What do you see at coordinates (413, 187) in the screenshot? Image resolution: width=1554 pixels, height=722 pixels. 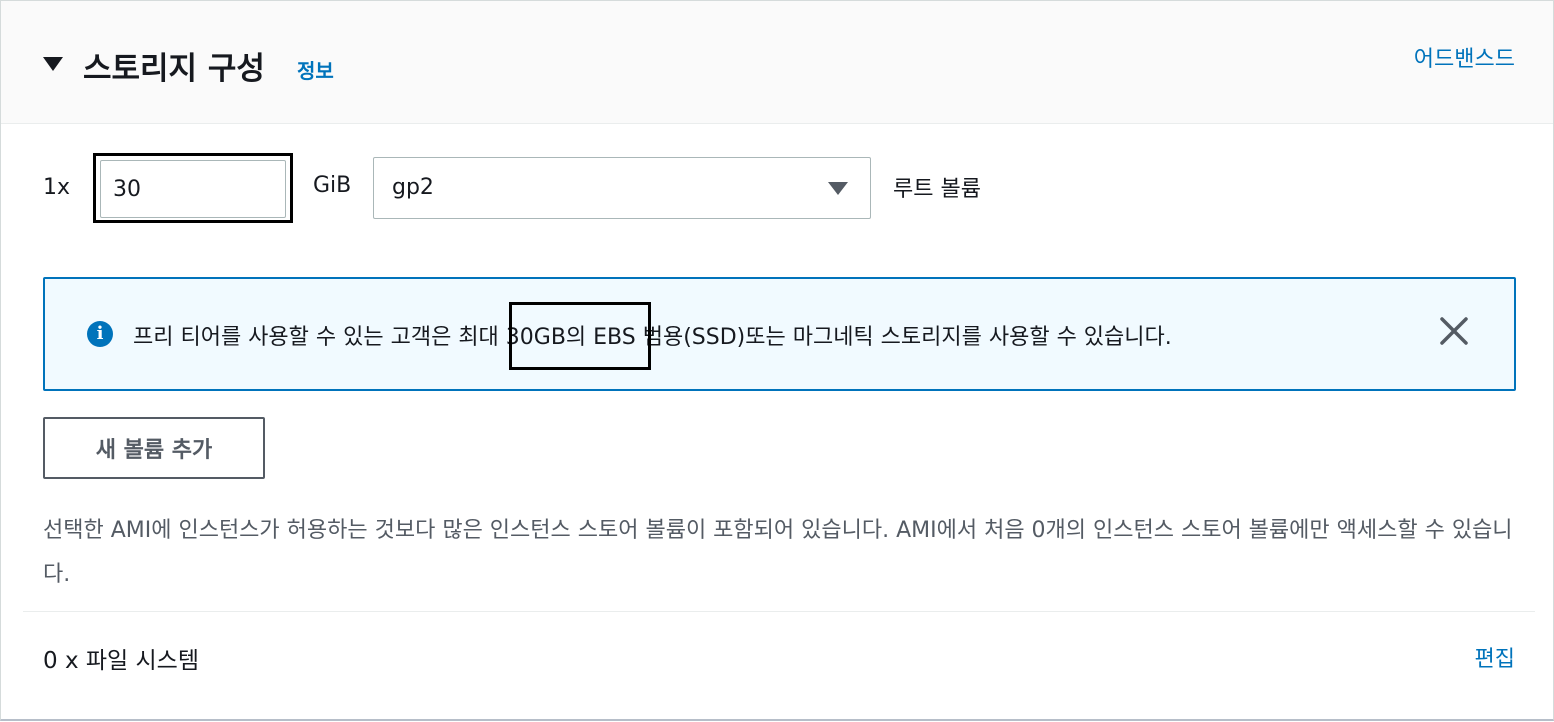 I see `volume-type-value: gp2` at bounding box center [413, 187].